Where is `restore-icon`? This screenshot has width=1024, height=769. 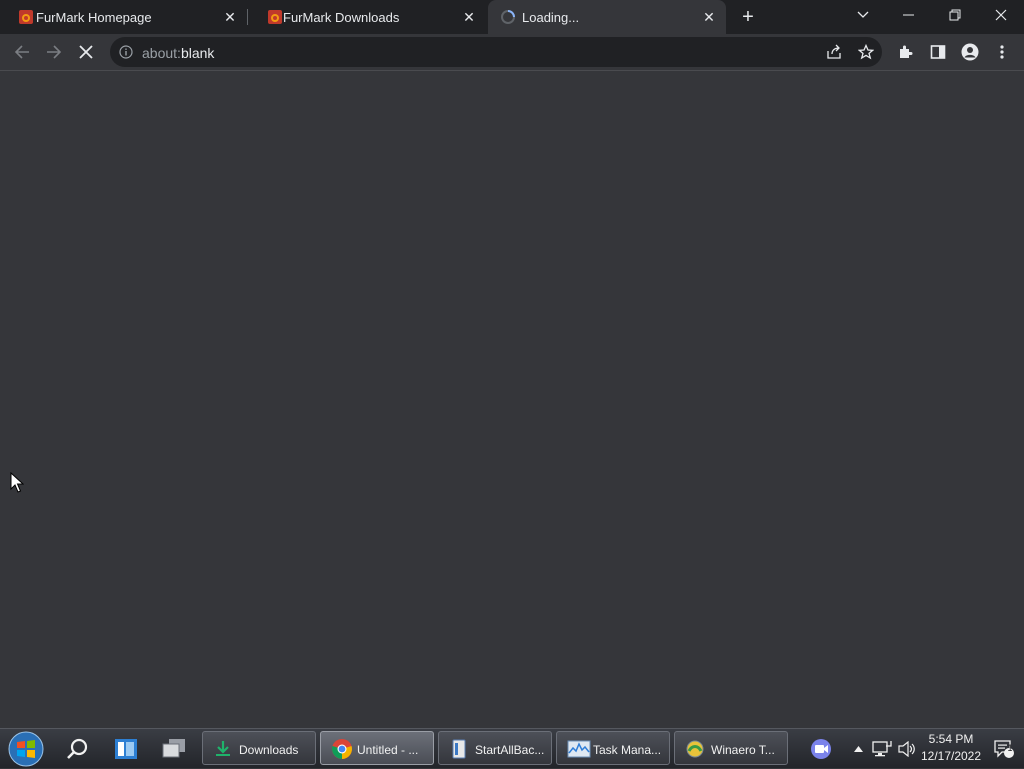 restore-icon is located at coordinates (955, 15).